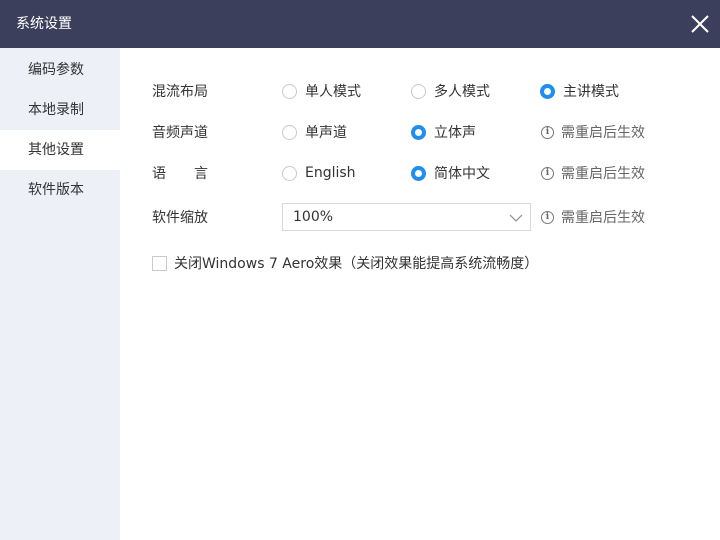  I want to click on audio-channel-label: 音频声道, so click(180, 133).